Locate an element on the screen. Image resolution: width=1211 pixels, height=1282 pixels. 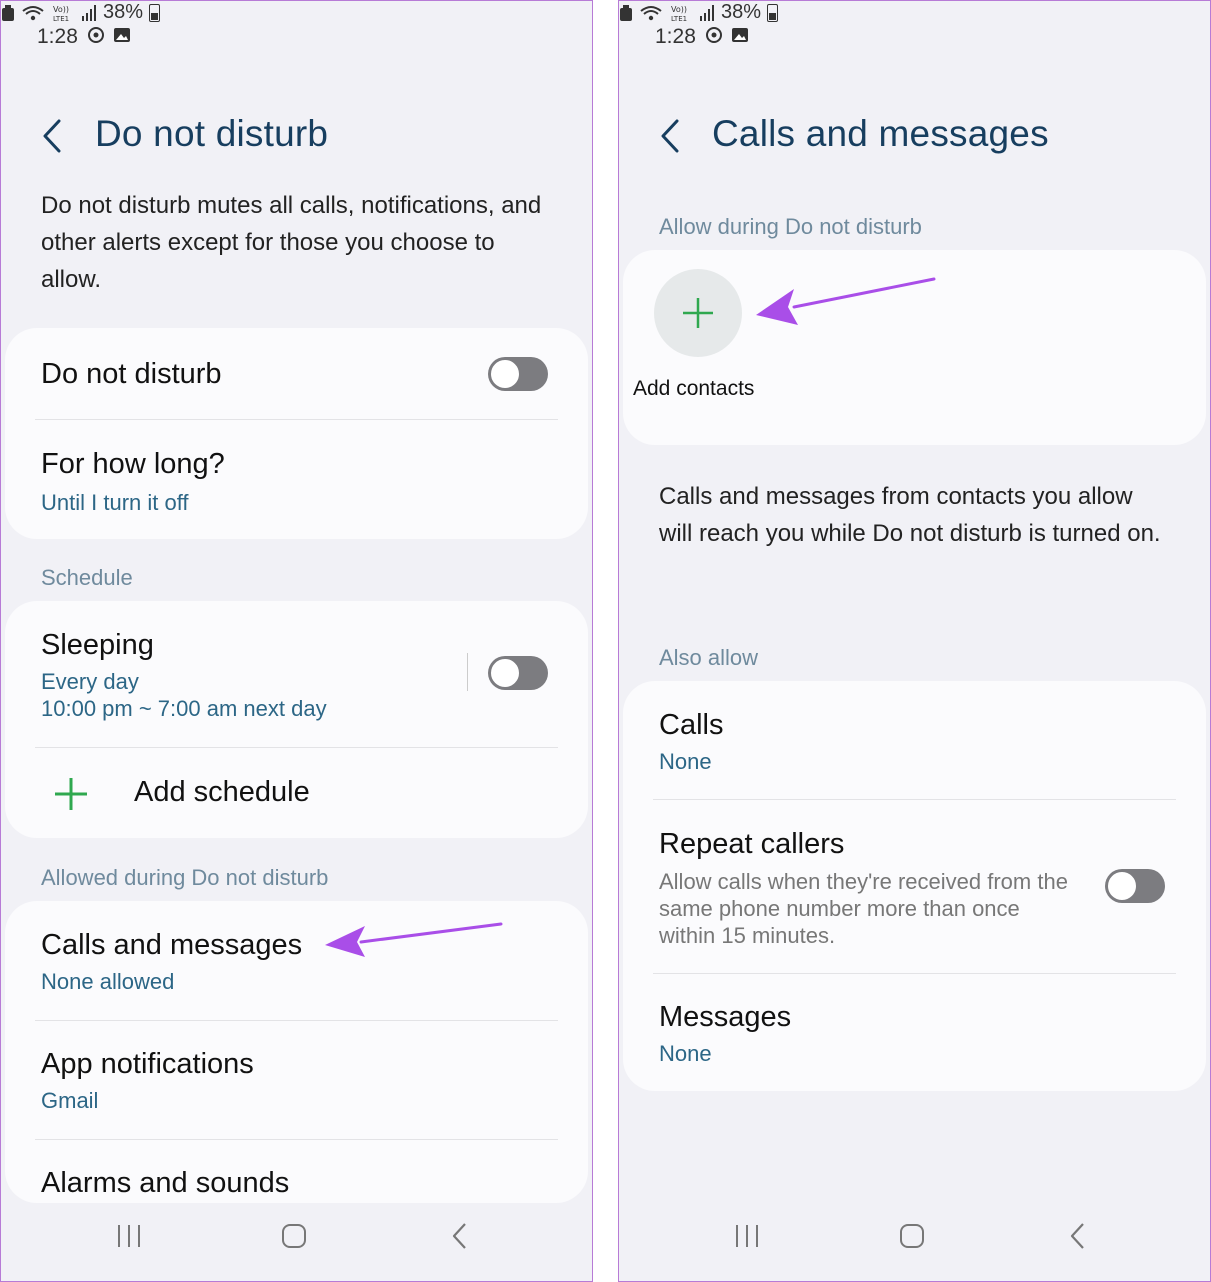
sleeping-title: Sleeping is located at coordinates (97, 645).